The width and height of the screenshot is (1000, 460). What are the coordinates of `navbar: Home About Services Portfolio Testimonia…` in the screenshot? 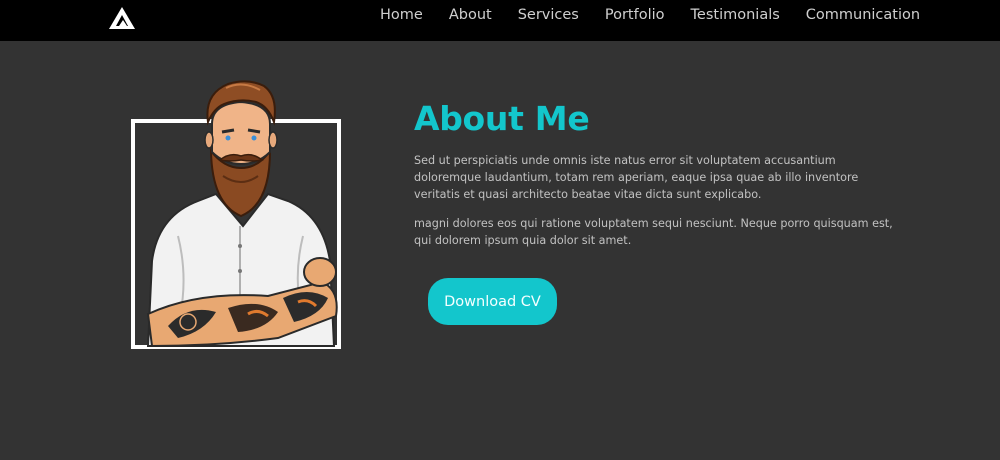 It's located at (500, 20).